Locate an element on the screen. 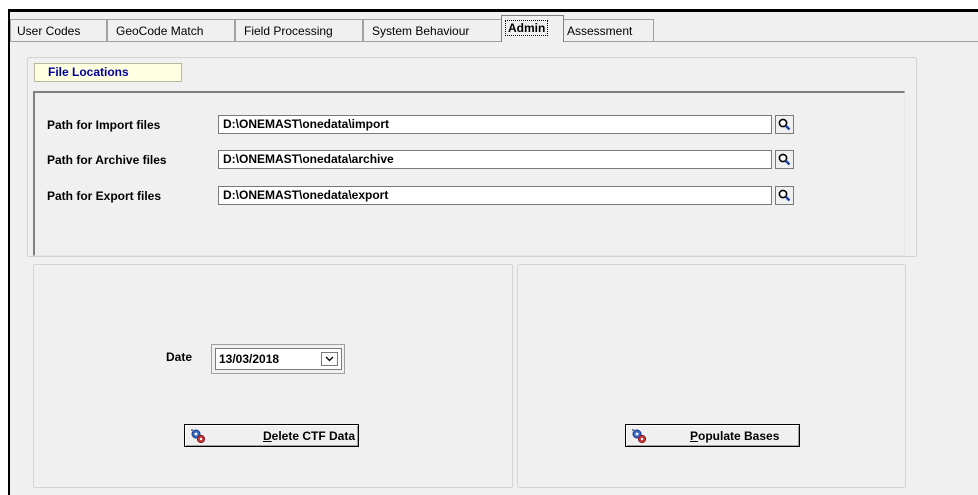  chevron-down-icon is located at coordinates (329, 359).